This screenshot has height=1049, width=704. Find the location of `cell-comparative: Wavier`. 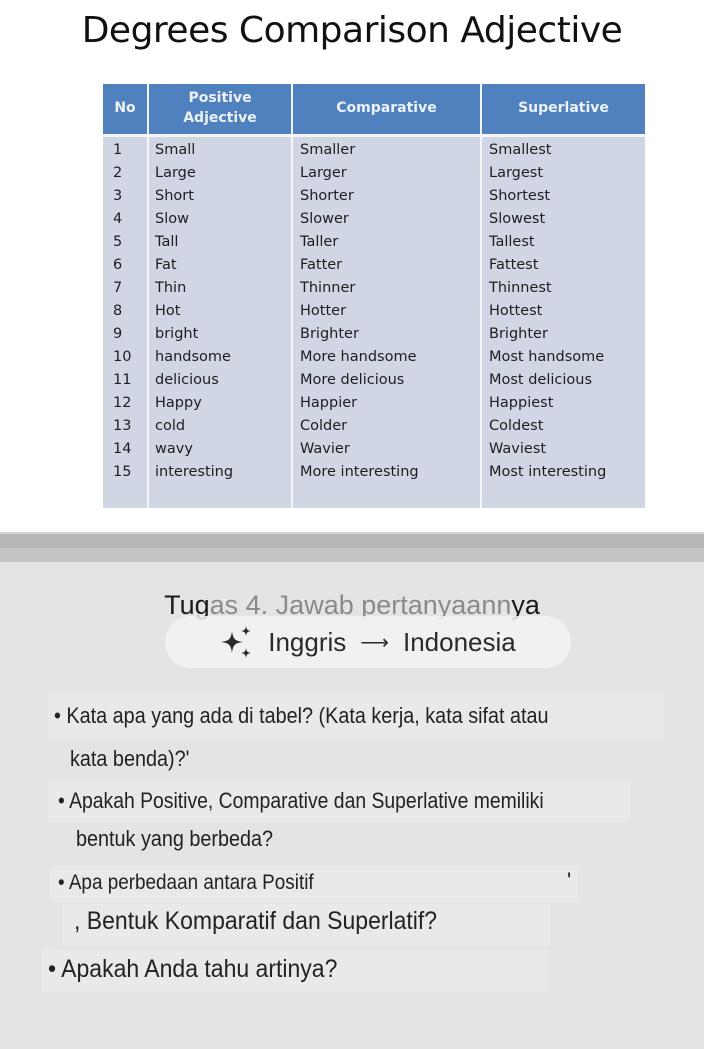

cell-comparative: Wavier is located at coordinates (325, 449).